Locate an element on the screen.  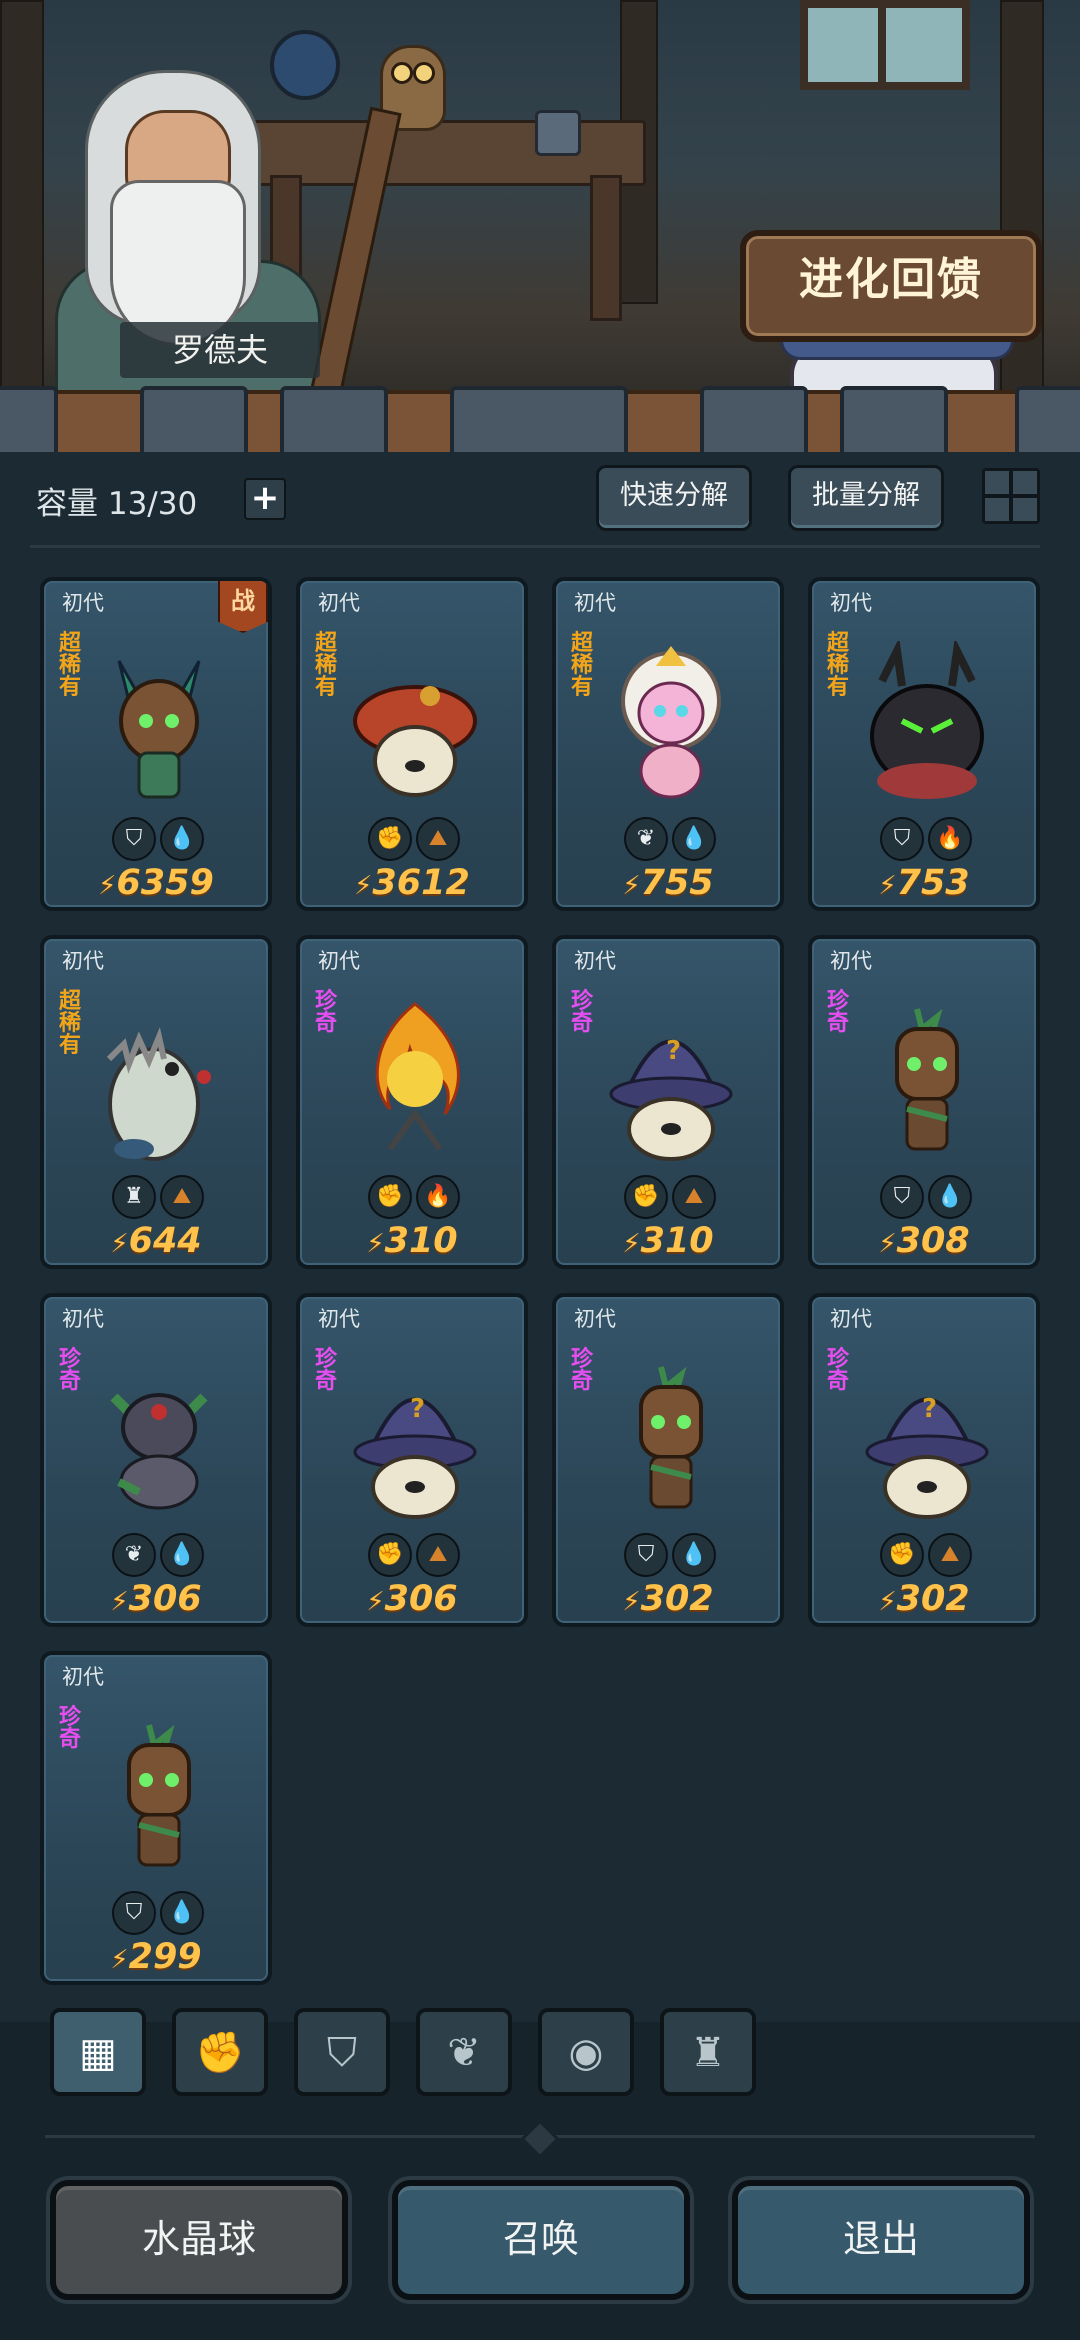
power-number: 6359 is located at coordinates (165, 883).